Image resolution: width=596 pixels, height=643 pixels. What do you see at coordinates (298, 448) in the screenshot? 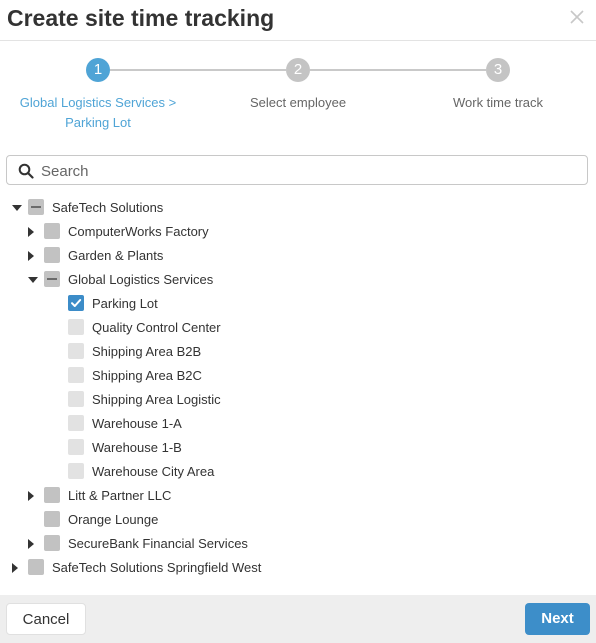
I see `tree-row: Warehouse 1-B` at bounding box center [298, 448].